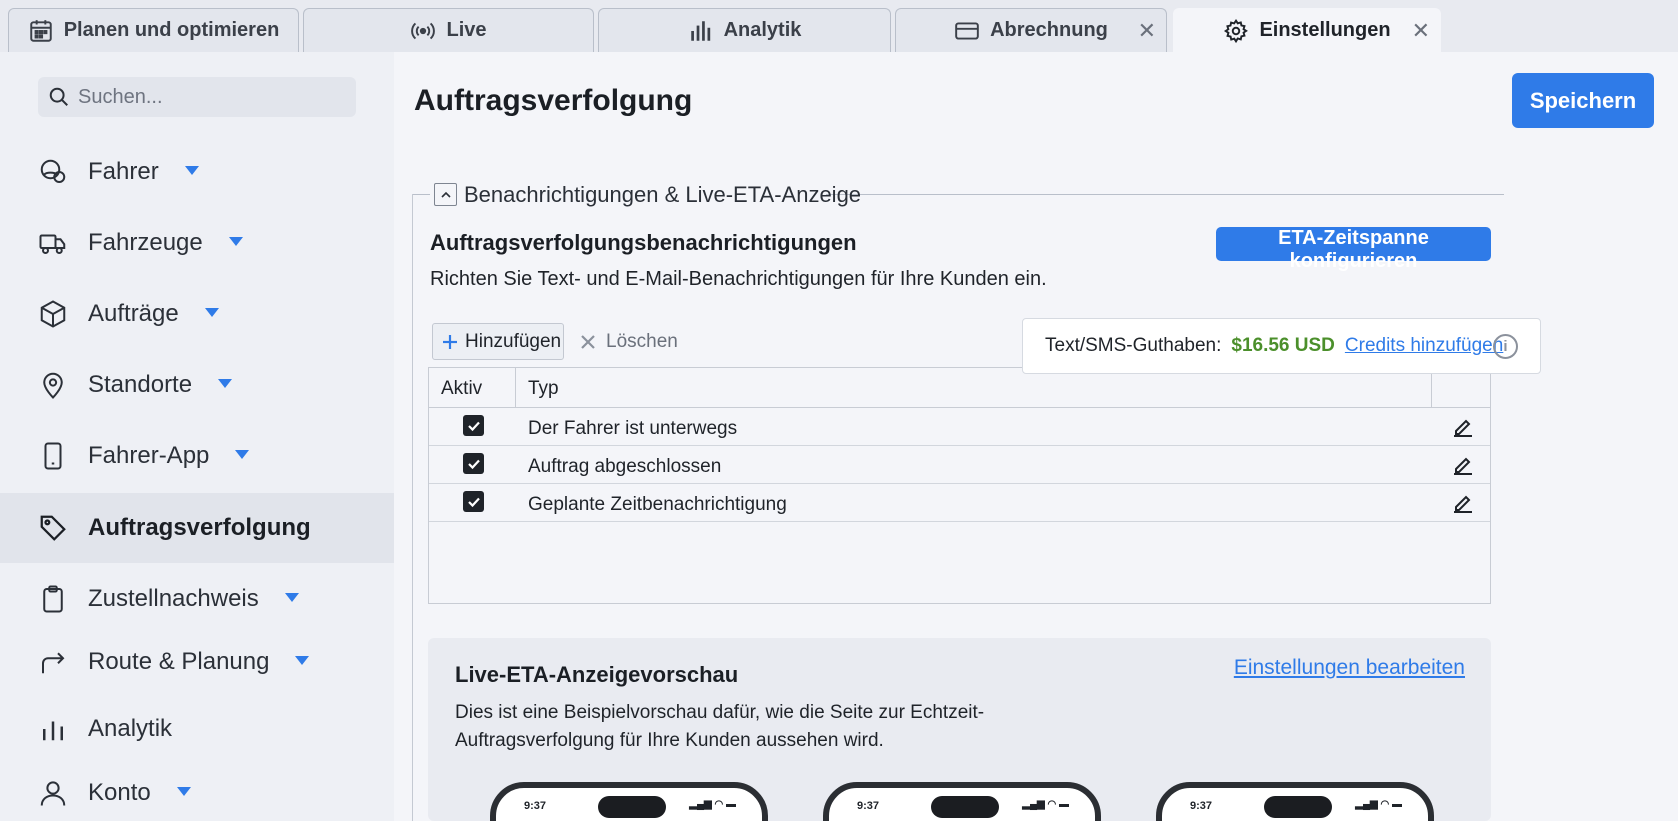  Describe the element at coordinates (53, 793) in the screenshot. I see `user-icon` at that location.